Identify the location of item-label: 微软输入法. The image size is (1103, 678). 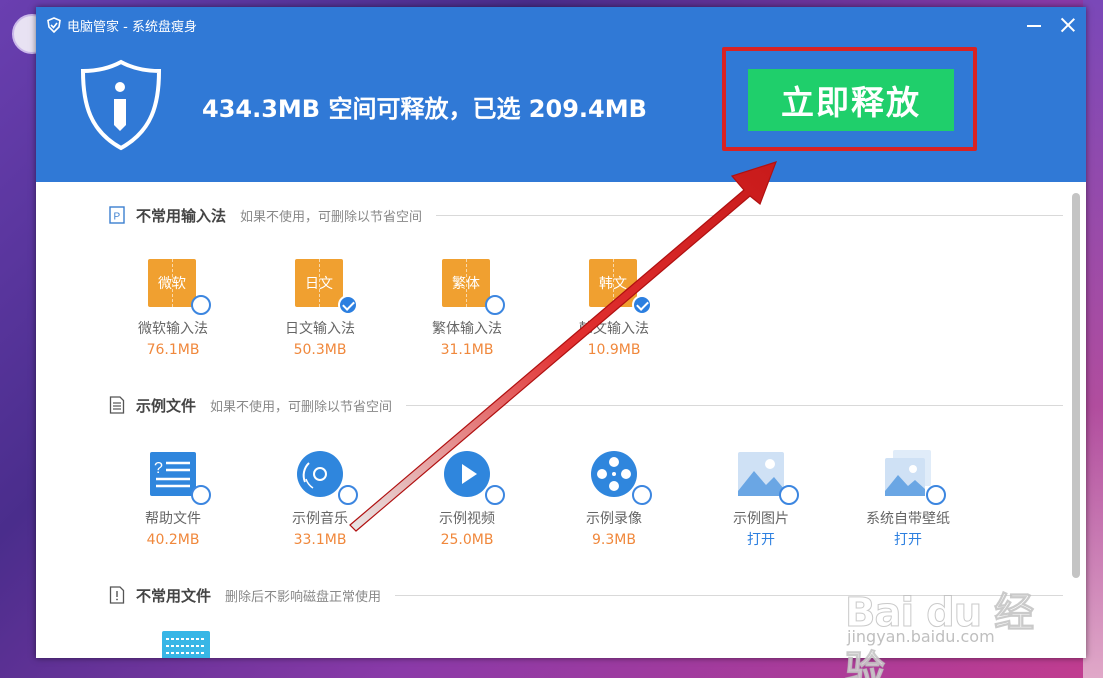
(173, 329).